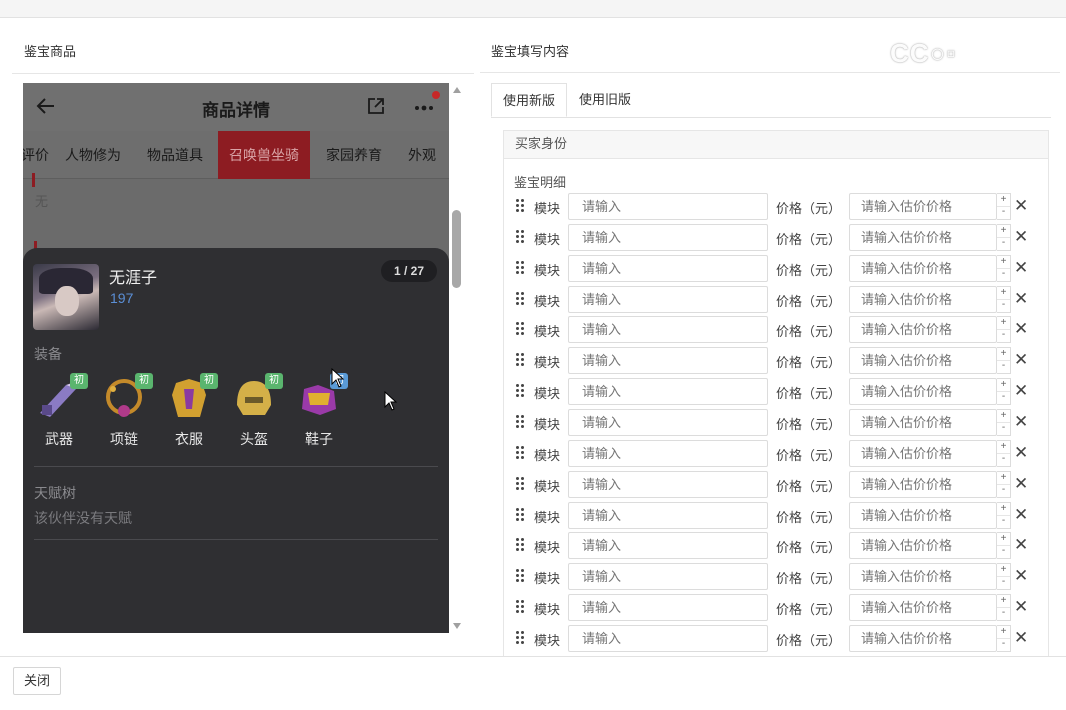  What do you see at coordinates (529, 100) in the screenshot?
I see `tab-new-version: 使用新版` at bounding box center [529, 100].